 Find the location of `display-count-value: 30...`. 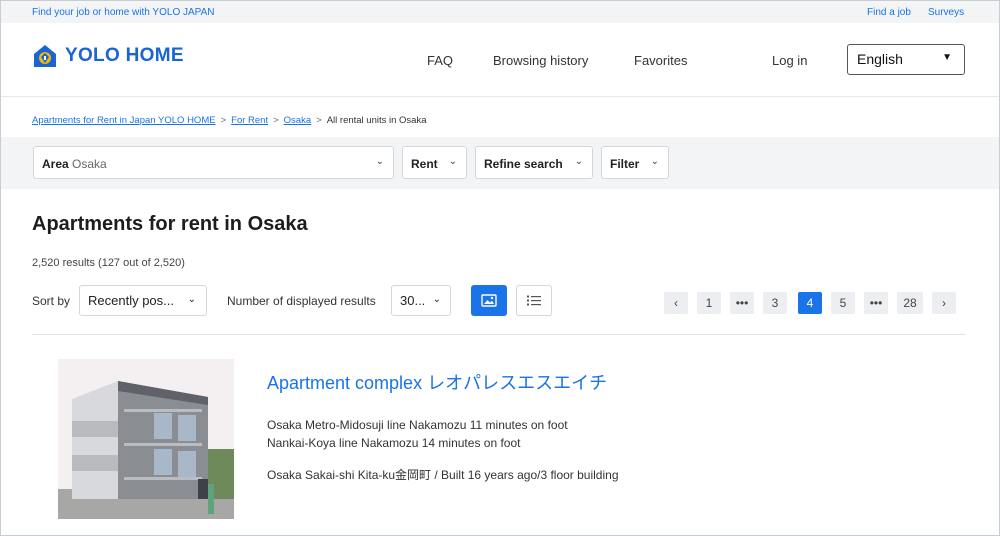

display-count-value: 30... is located at coordinates (413, 300).